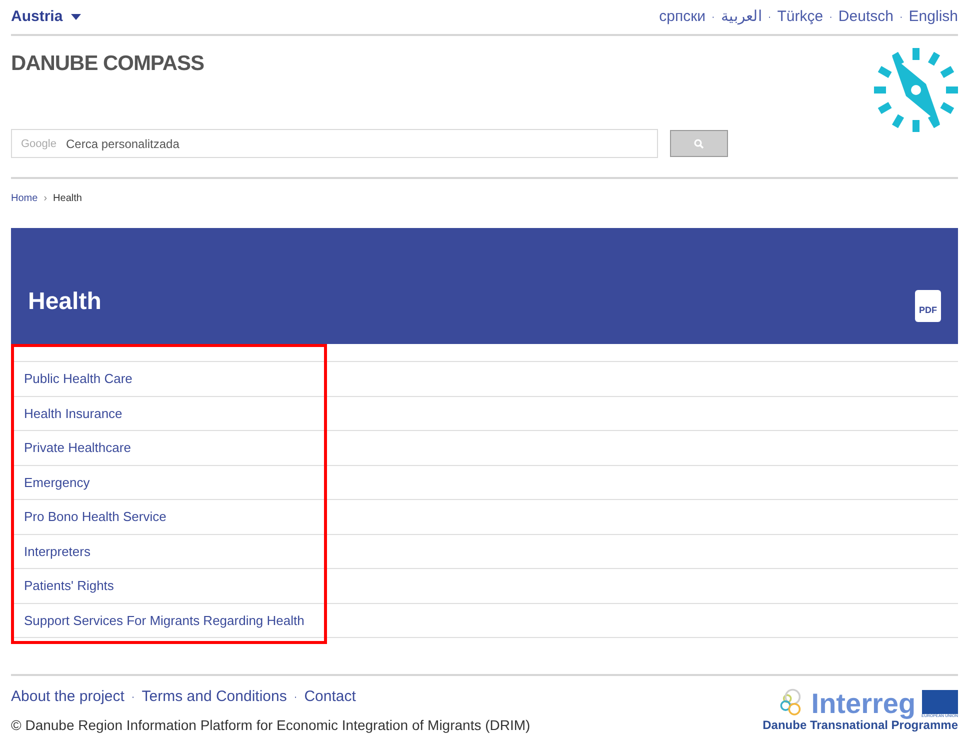  I want to click on caret-icon, so click(75, 17).